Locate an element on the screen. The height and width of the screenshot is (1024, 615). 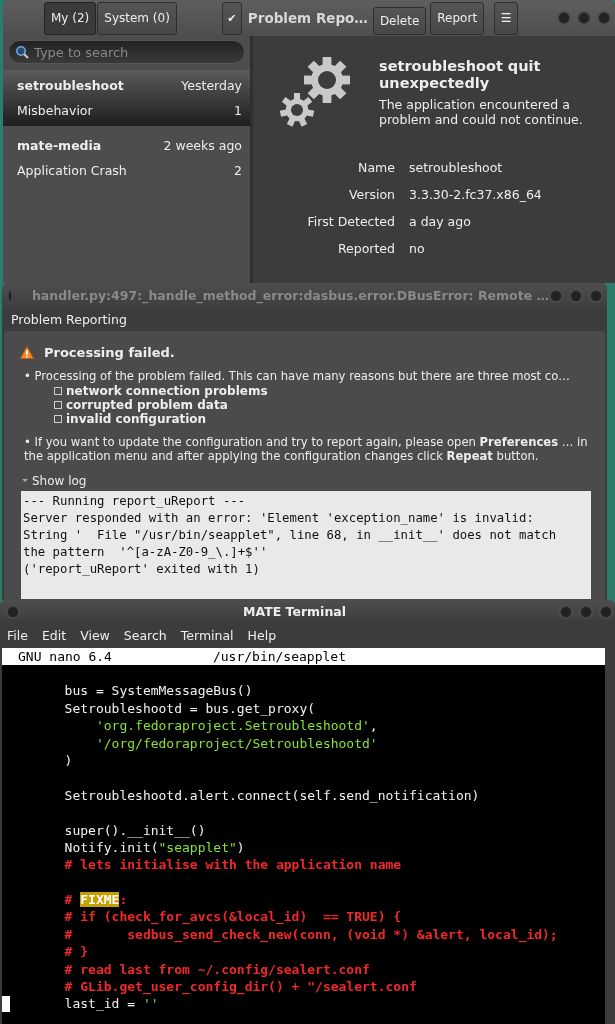
code-line: ) is located at coordinates (68, 760).